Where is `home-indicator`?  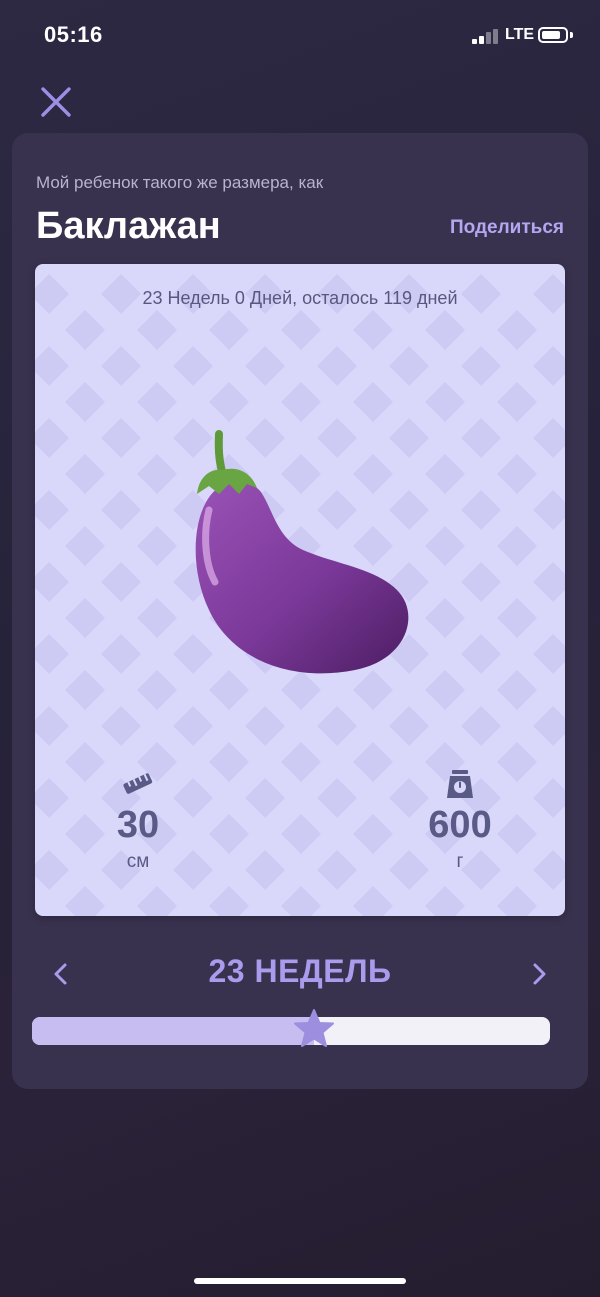
home-indicator is located at coordinates (300, 1281).